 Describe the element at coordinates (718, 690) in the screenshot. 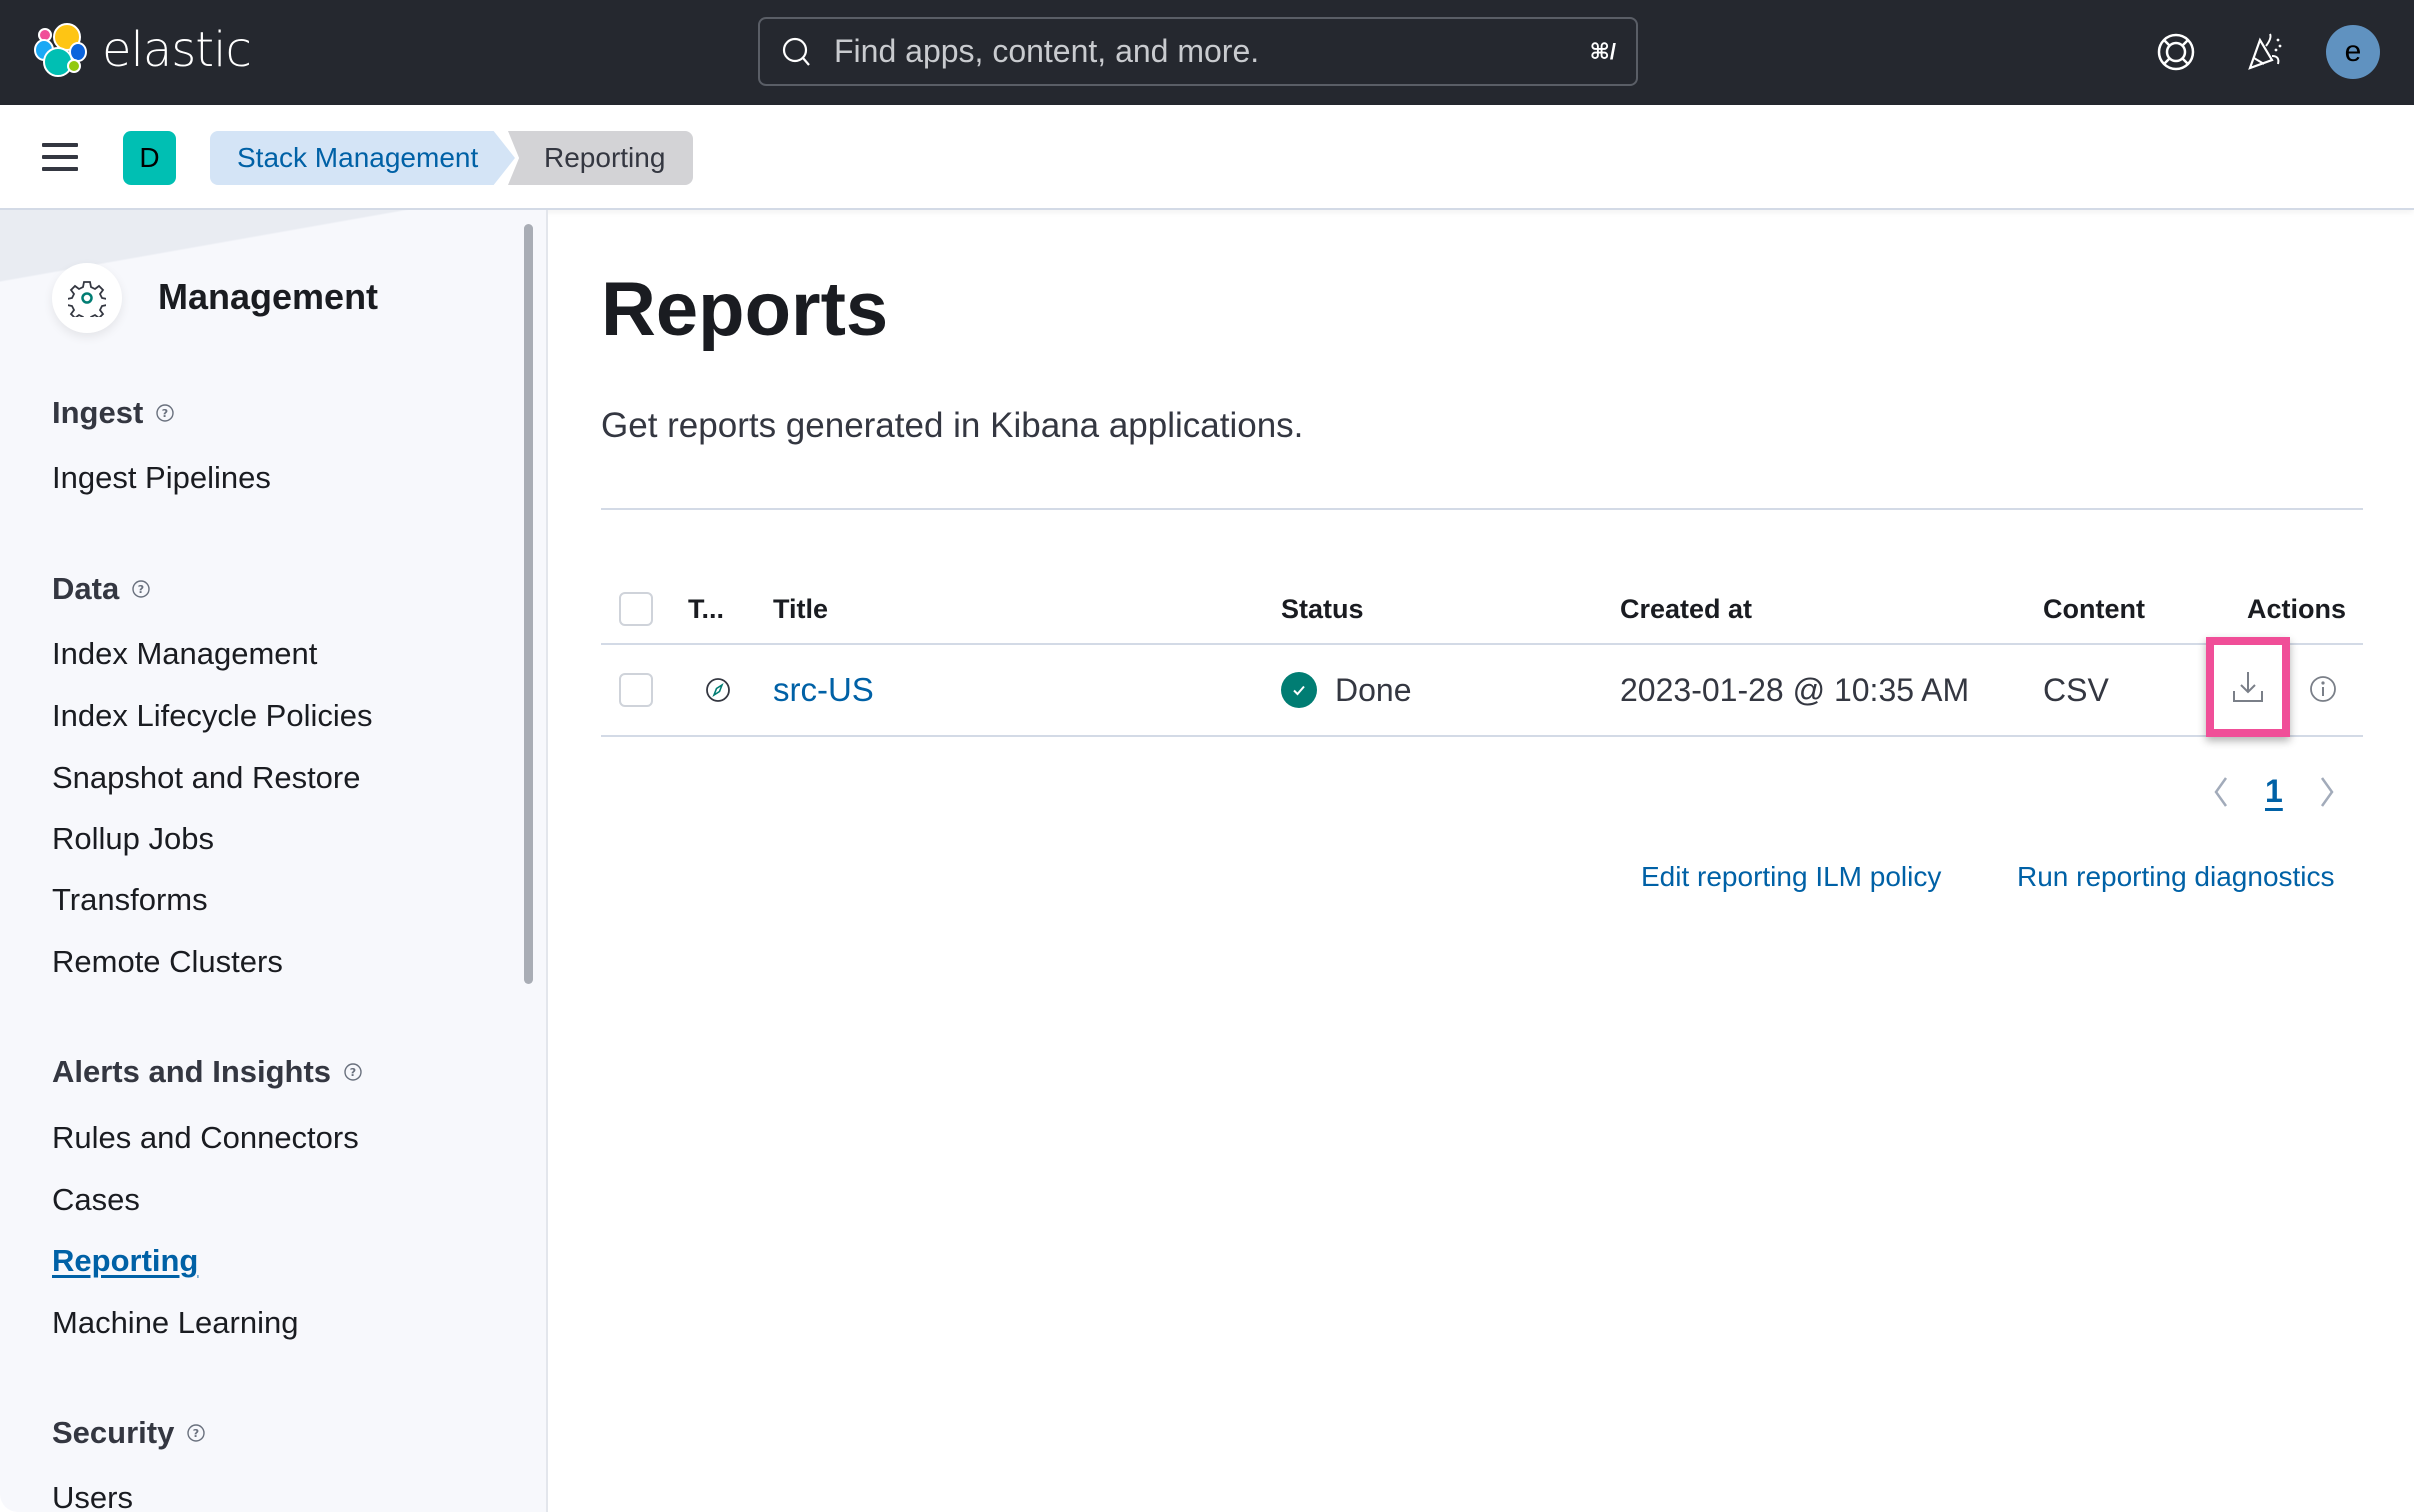

I see `compass-icon` at that location.